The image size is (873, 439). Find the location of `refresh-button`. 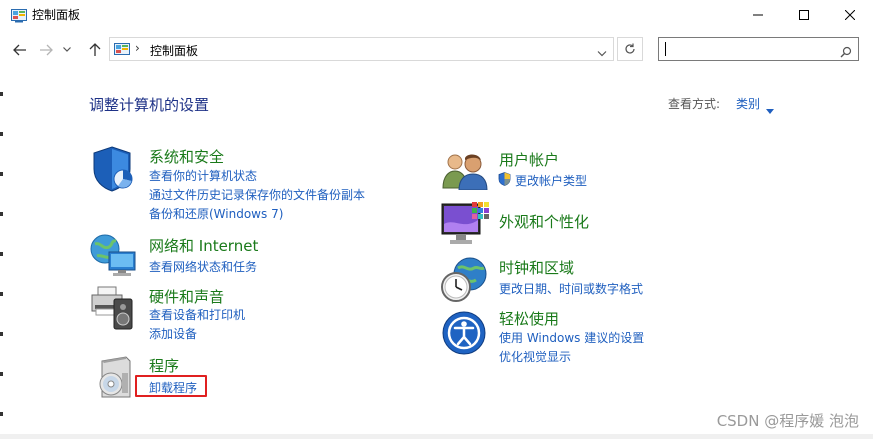

refresh-button is located at coordinates (630, 49).